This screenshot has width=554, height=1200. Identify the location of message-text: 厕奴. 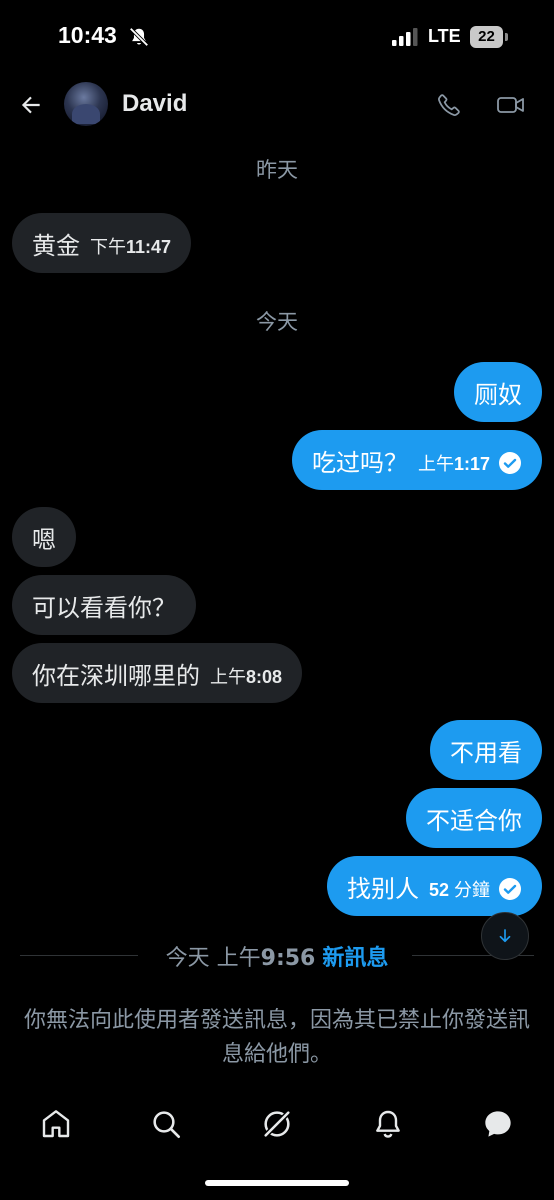
(498, 394).